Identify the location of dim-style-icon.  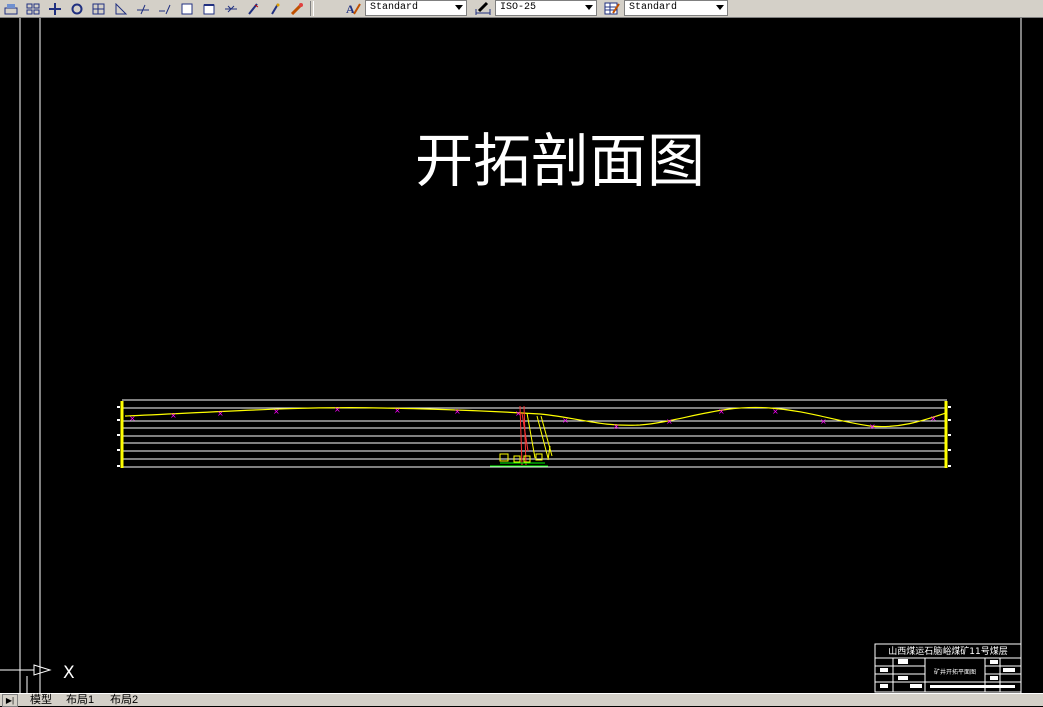
(483, 8).